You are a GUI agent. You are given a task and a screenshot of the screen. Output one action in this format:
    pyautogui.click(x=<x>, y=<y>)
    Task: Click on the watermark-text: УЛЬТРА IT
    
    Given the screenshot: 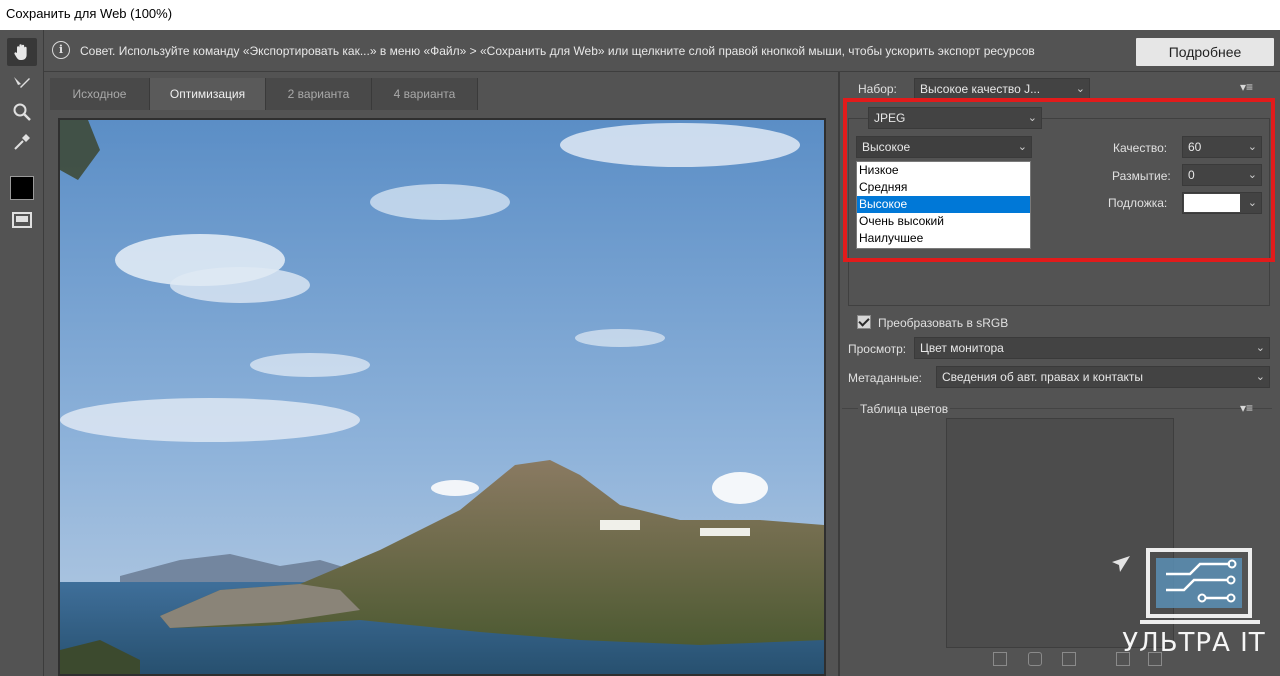 What is the action you would take?
    pyautogui.click(x=1194, y=643)
    